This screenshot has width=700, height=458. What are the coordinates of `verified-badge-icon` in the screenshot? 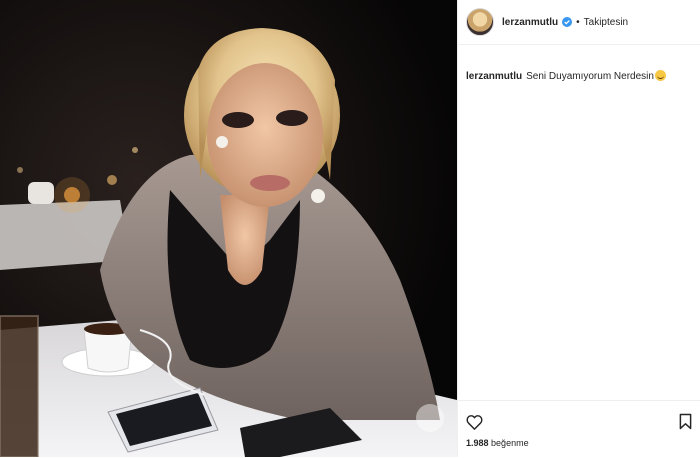 It's located at (567, 22).